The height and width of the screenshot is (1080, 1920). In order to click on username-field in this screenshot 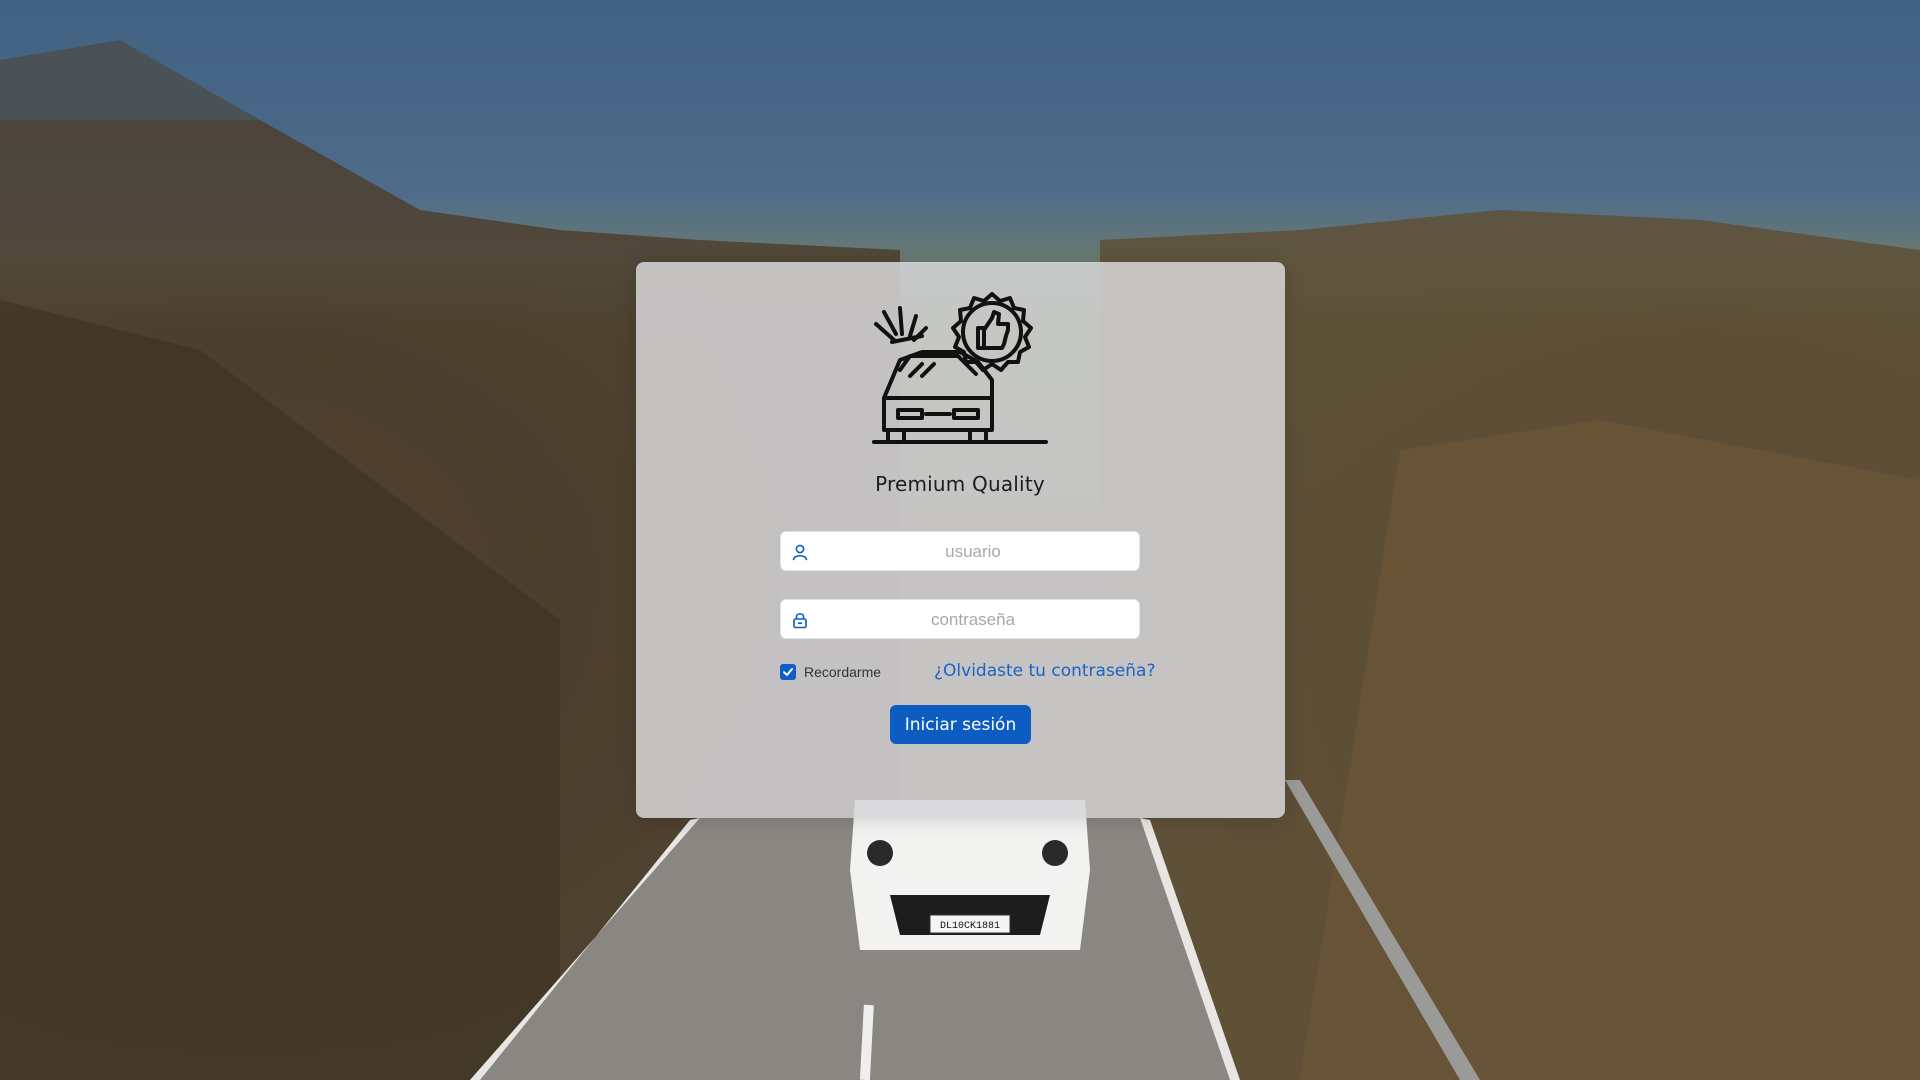, I will do `click(960, 551)`.